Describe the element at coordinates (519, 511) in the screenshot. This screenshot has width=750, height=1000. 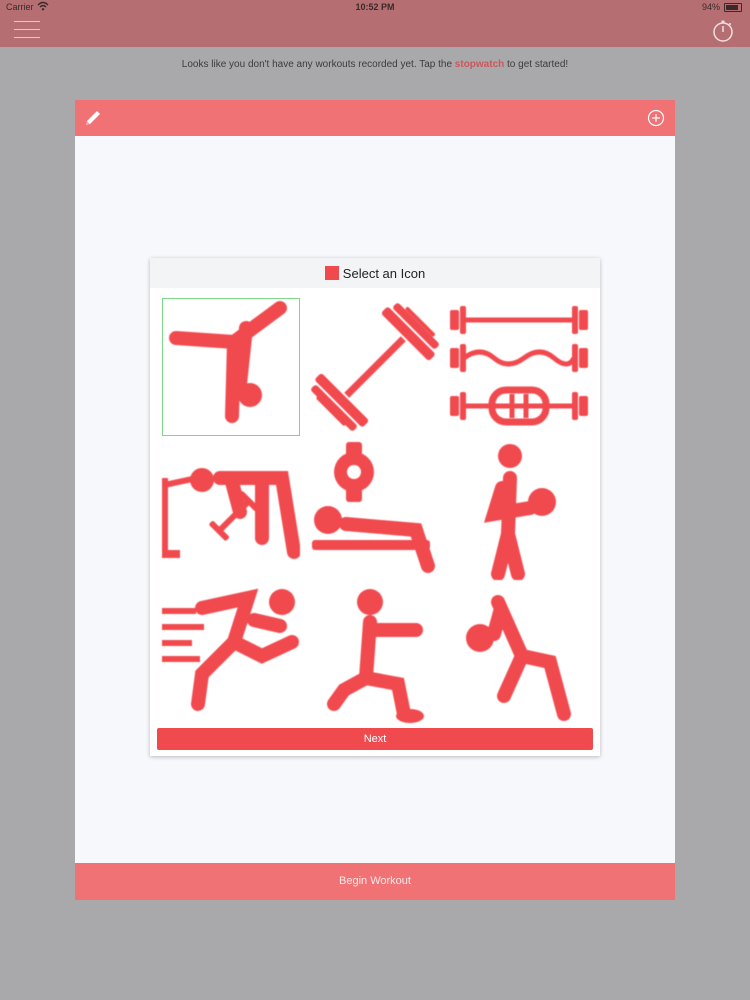
I see `medicine-ball-icon` at that location.